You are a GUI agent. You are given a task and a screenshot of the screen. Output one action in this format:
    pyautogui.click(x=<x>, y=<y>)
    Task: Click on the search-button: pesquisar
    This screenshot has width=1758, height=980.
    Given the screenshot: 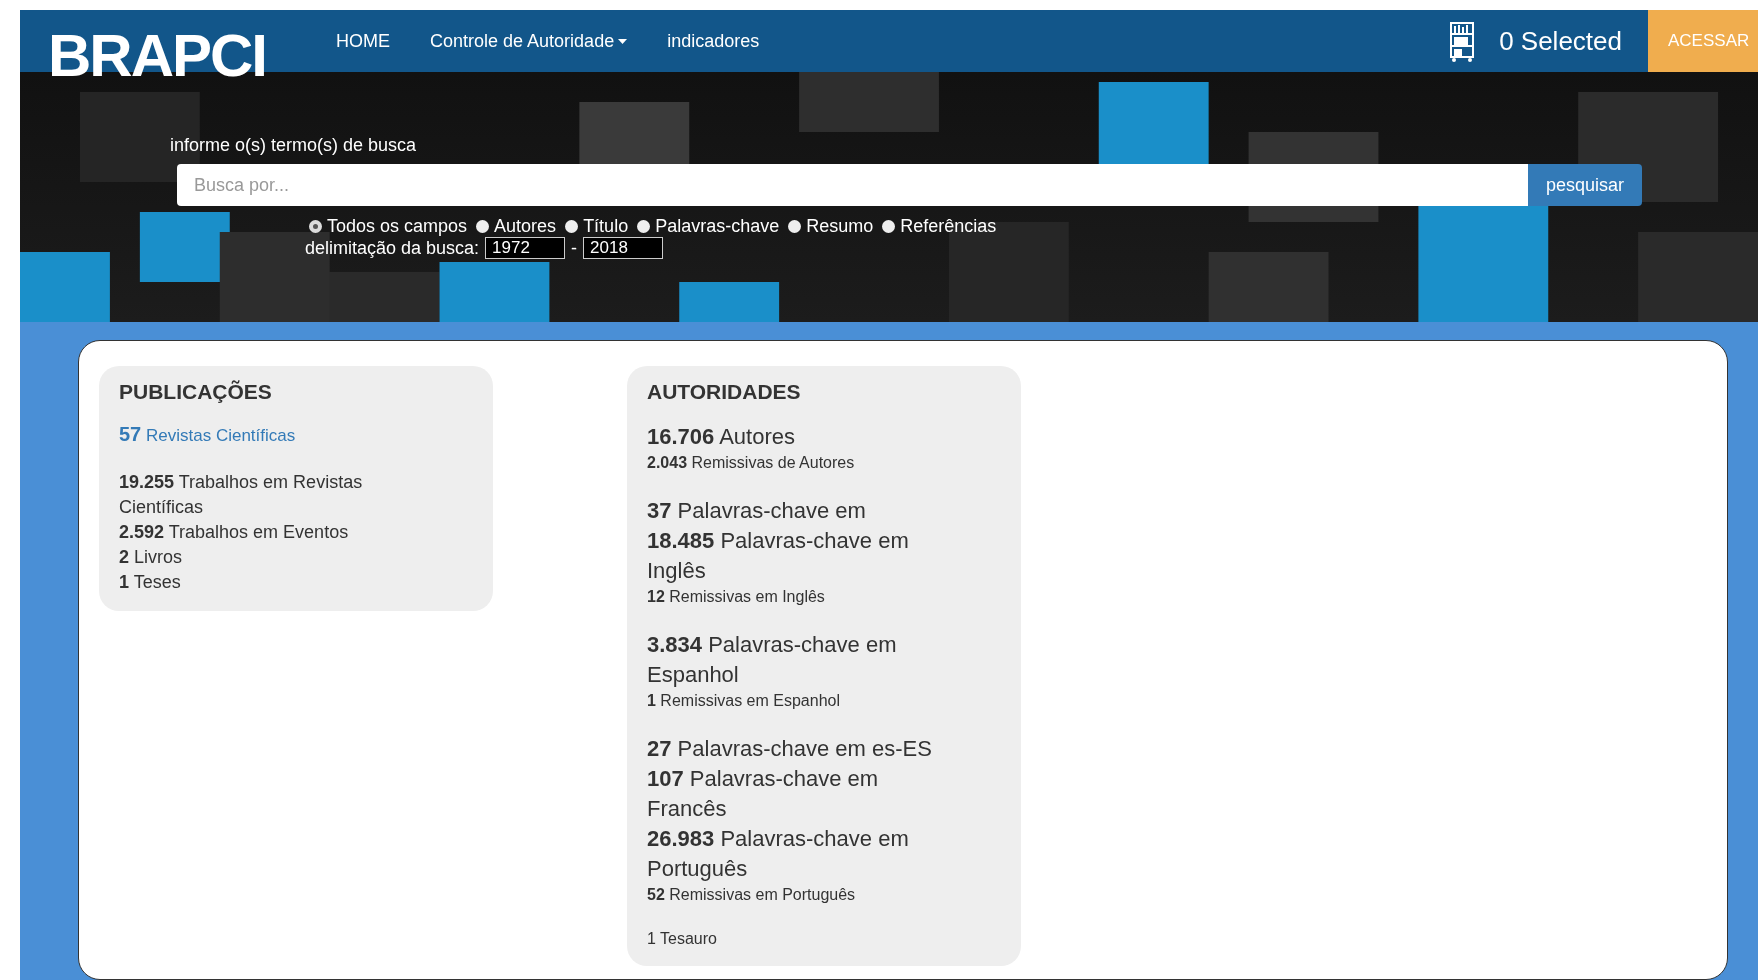 What is the action you would take?
    pyautogui.click(x=1584, y=185)
    